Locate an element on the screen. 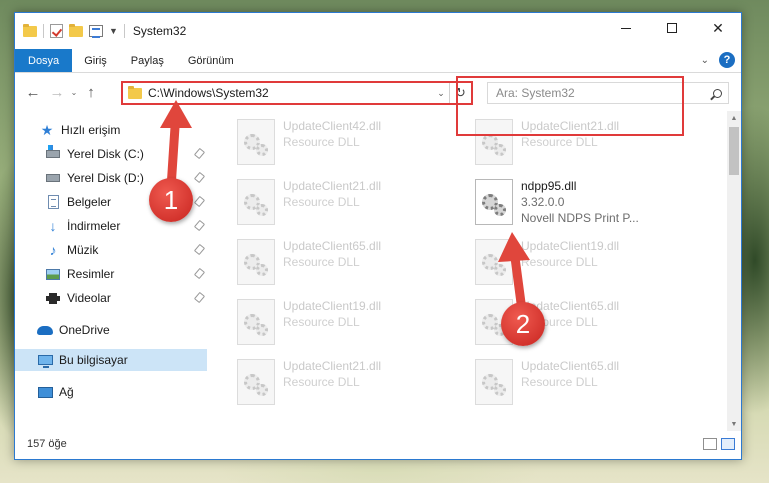 This screenshot has width=769, height=483. nav-item-quick-access: ★ Hızlı erişim is located at coordinates (111, 130).